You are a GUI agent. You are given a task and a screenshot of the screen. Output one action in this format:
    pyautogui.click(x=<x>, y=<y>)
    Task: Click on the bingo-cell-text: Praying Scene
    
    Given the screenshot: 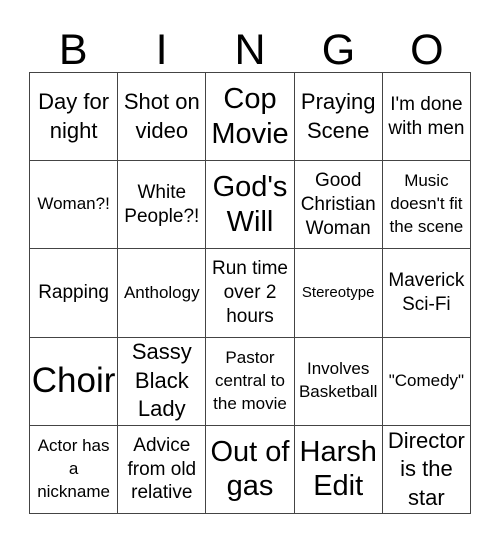 What is the action you would take?
    pyautogui.click(x=338, y=116)
    